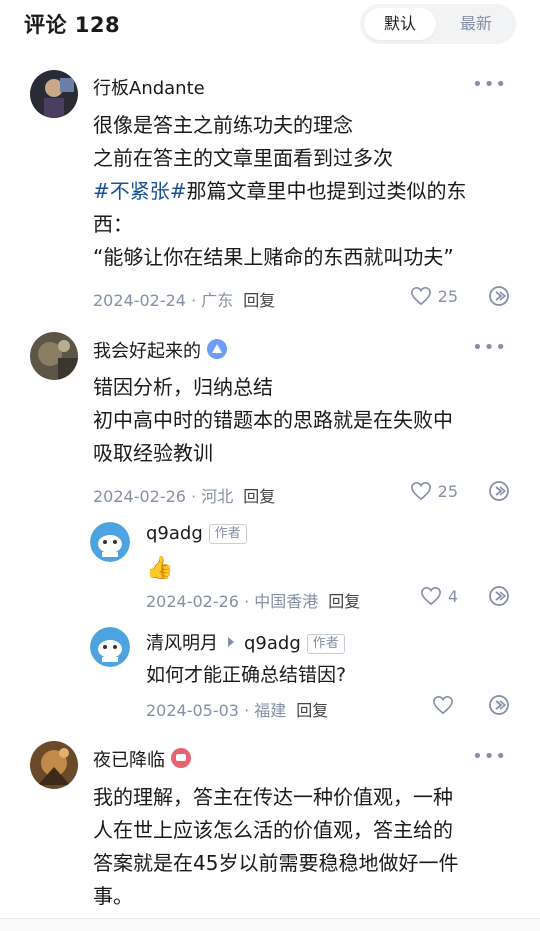  I want to click on comment-line: “能够让你在结果上赌命的东西就叫功夫”, so click(273, 257).